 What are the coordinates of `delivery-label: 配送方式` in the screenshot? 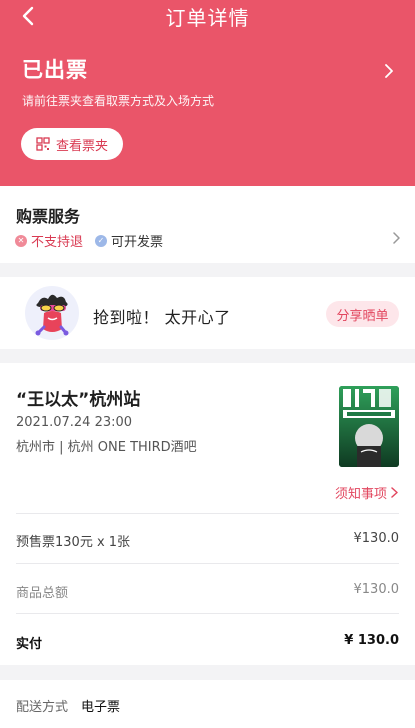 It's located at (42, 707).